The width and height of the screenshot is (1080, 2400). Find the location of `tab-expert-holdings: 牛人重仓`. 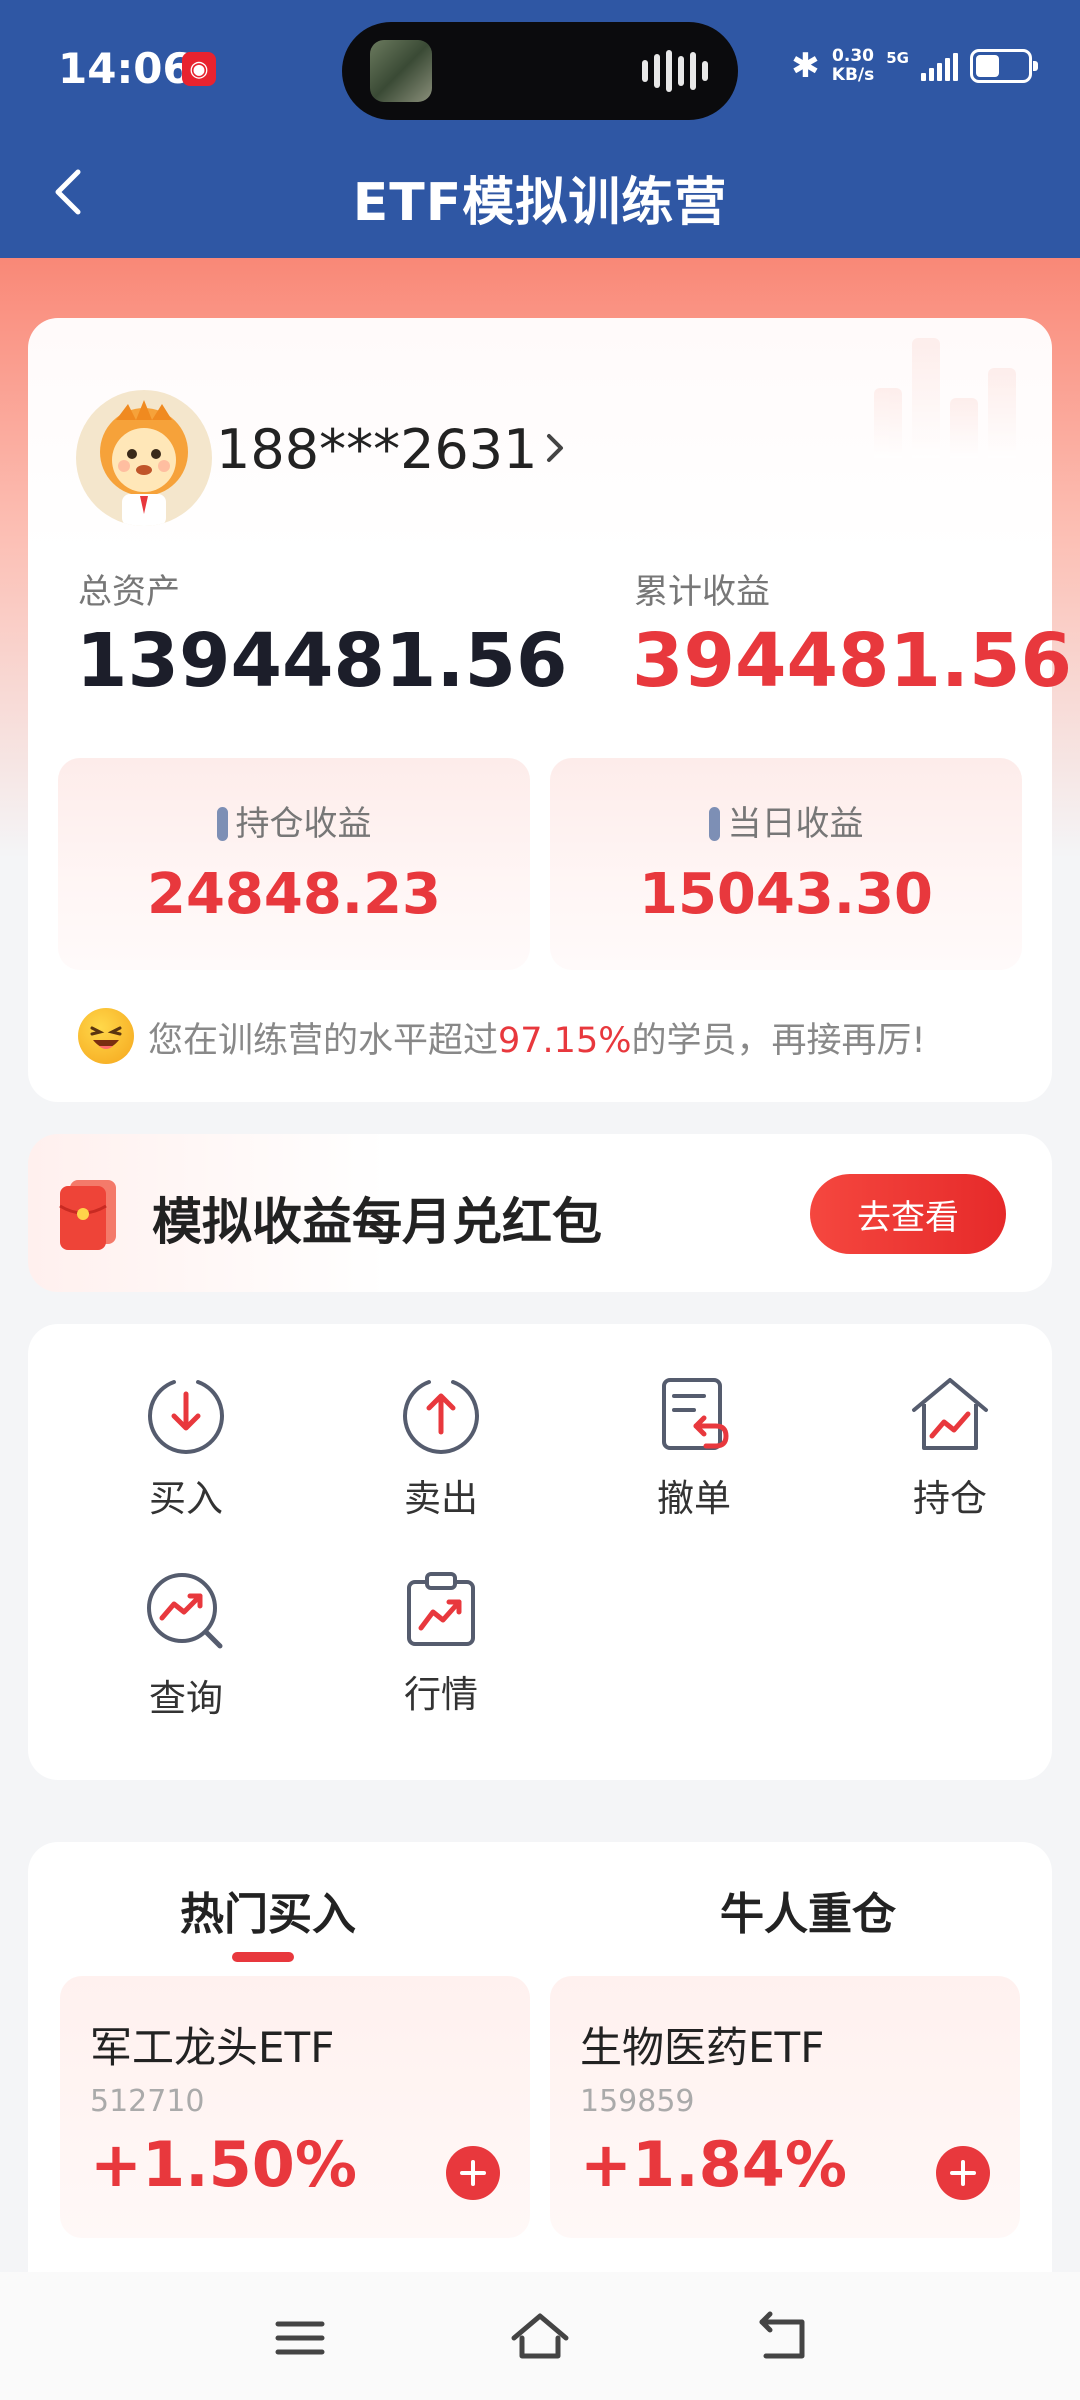

tab-expert-holdings: 牛人重仓 is located at coordinates (808, 1910).